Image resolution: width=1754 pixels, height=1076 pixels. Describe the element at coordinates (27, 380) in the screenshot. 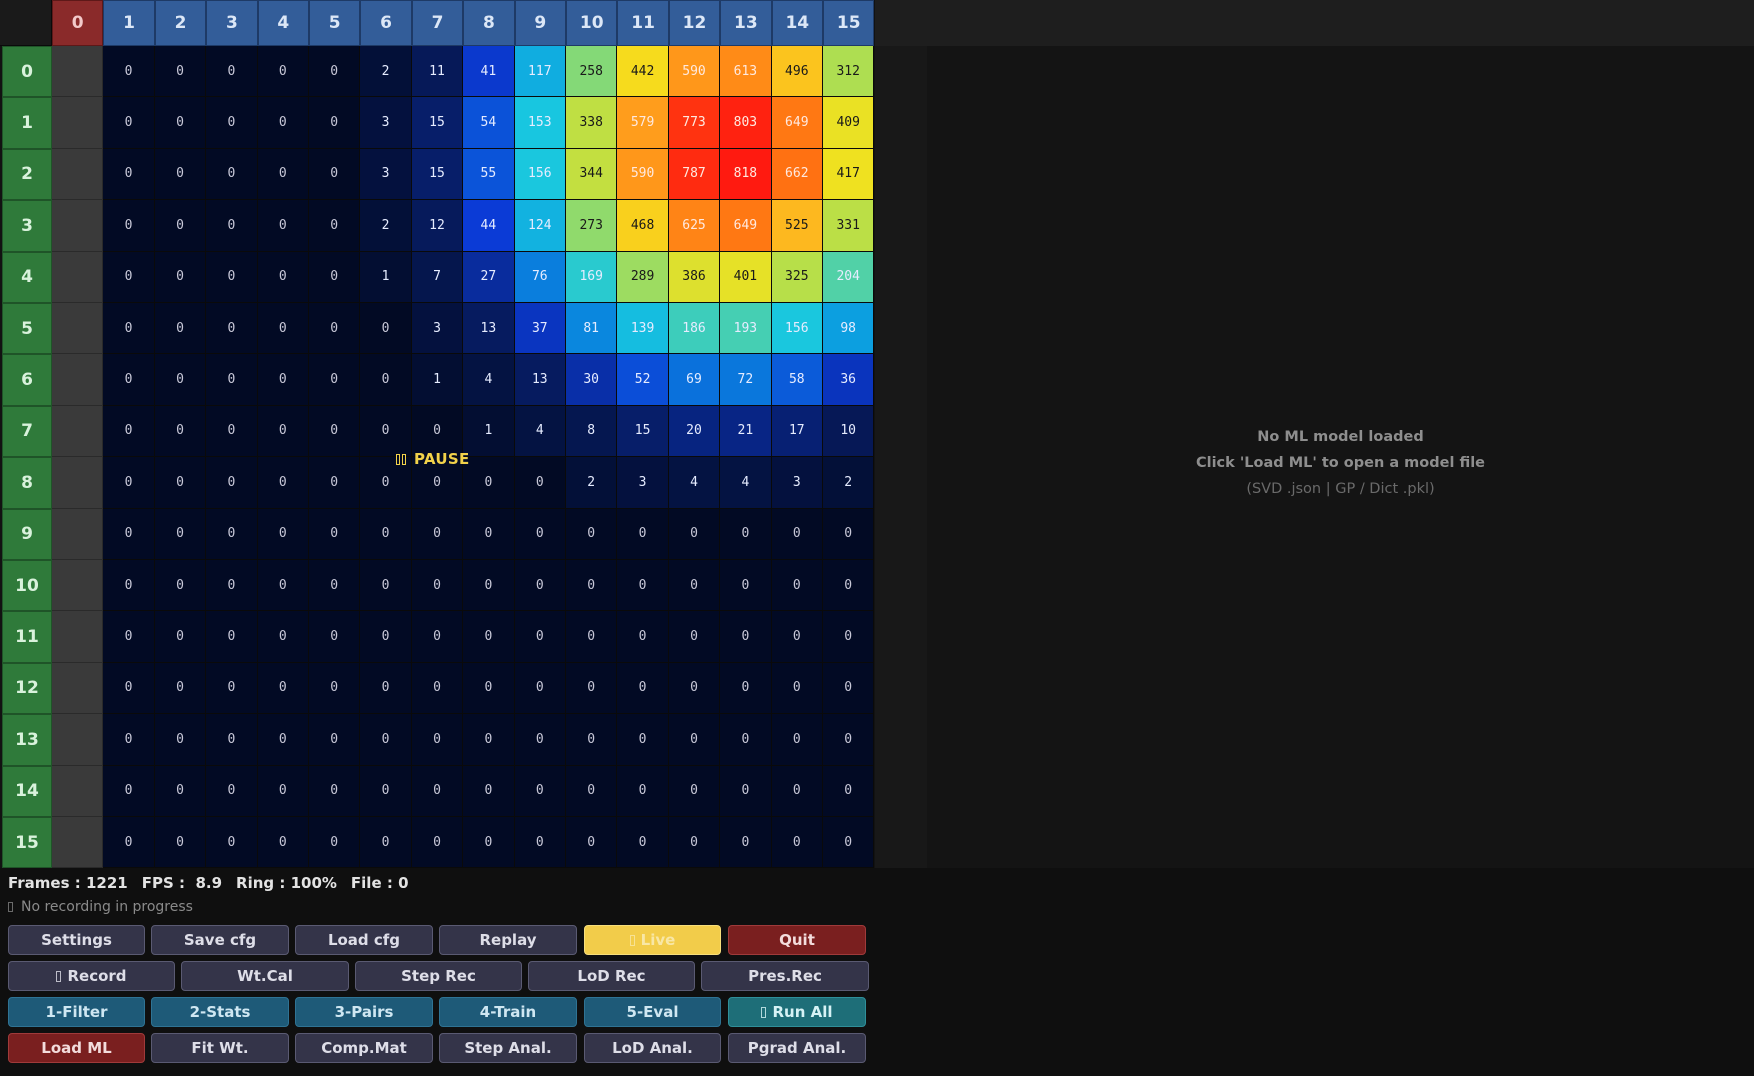

I see `row-header-6: 6` at that location.